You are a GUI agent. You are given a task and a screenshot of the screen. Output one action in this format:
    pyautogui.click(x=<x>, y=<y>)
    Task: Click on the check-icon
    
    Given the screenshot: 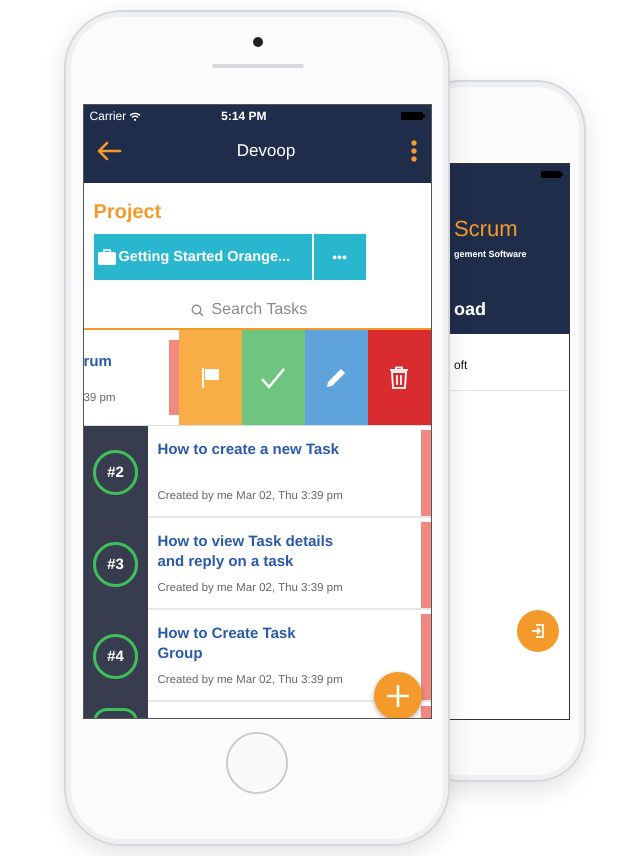 What is the action you would take?
    pyautogui.click(x=273, y=378)
    